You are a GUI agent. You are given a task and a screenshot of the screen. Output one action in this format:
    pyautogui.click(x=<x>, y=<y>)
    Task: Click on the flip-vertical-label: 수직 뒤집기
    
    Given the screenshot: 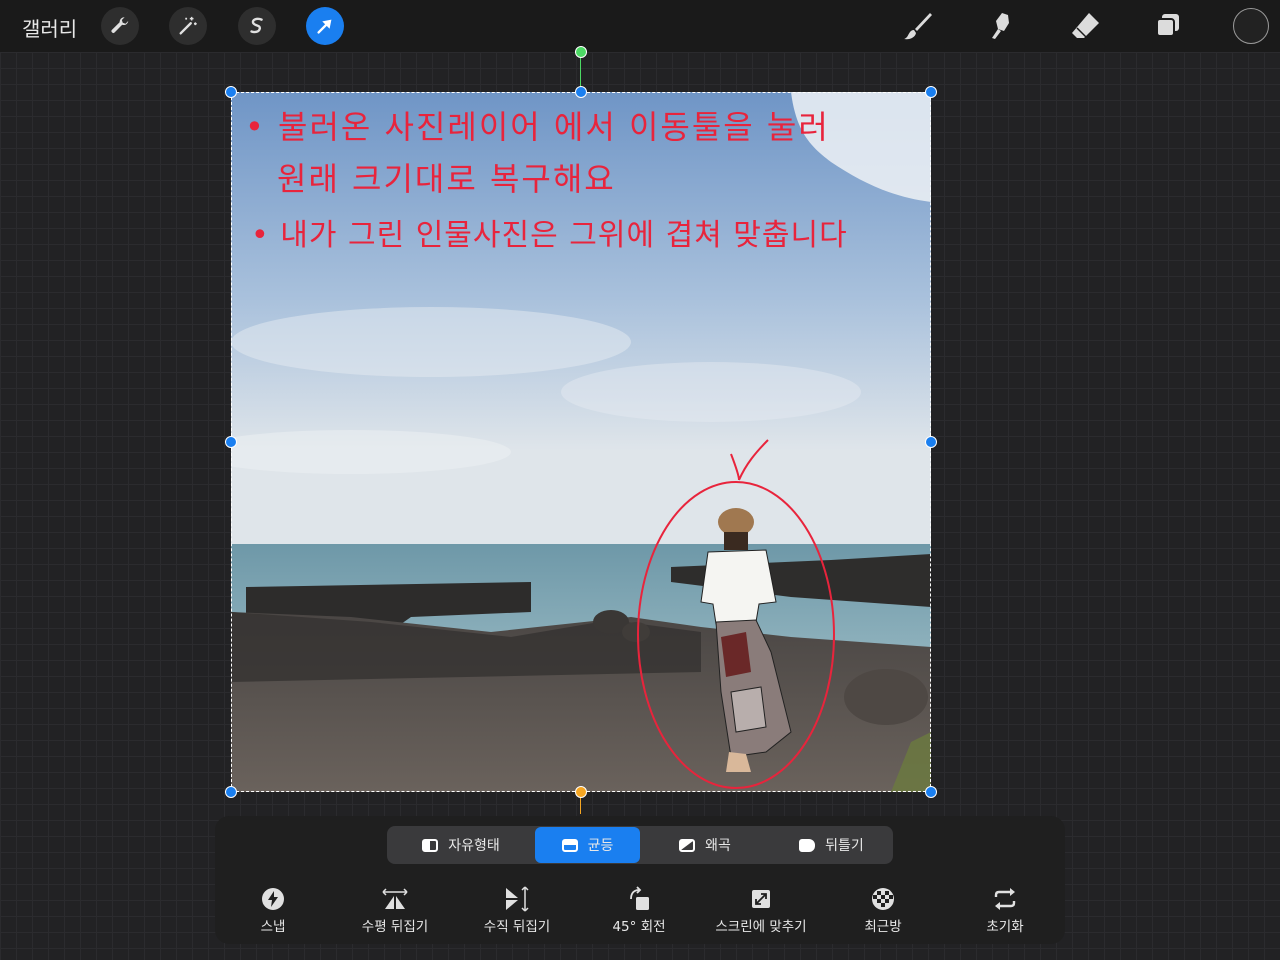 What is the action you would take?
    pyautogui.click(x=517, y=927)
    